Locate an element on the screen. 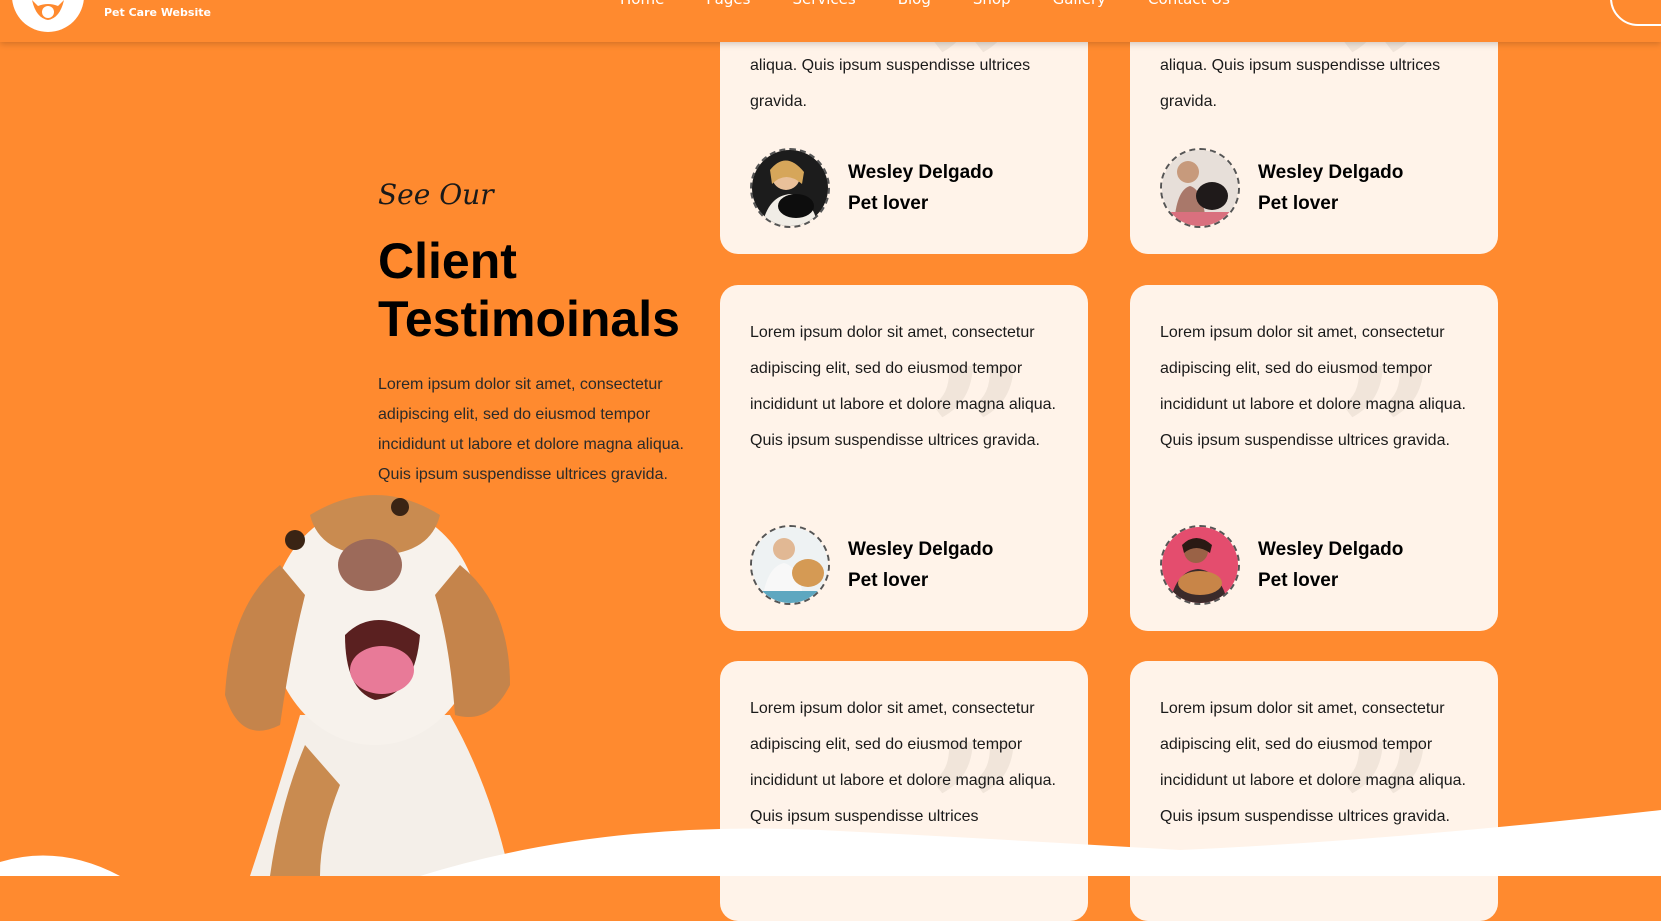 This screenshot has width=1661, height=921. section-eyebrow: See Our is located at coordinates (436, 194).